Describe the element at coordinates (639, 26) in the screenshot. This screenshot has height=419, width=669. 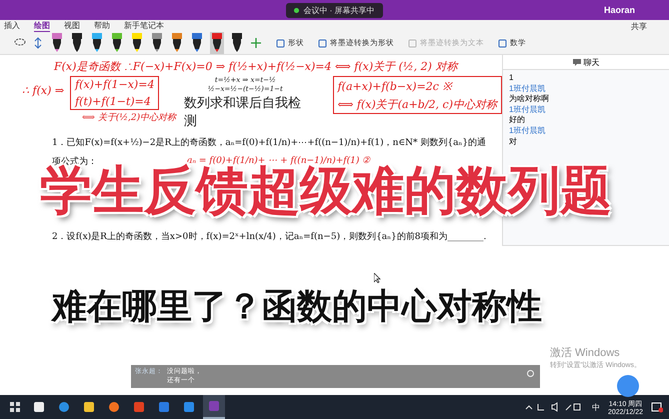
I see `share-button: 共享` at that location.